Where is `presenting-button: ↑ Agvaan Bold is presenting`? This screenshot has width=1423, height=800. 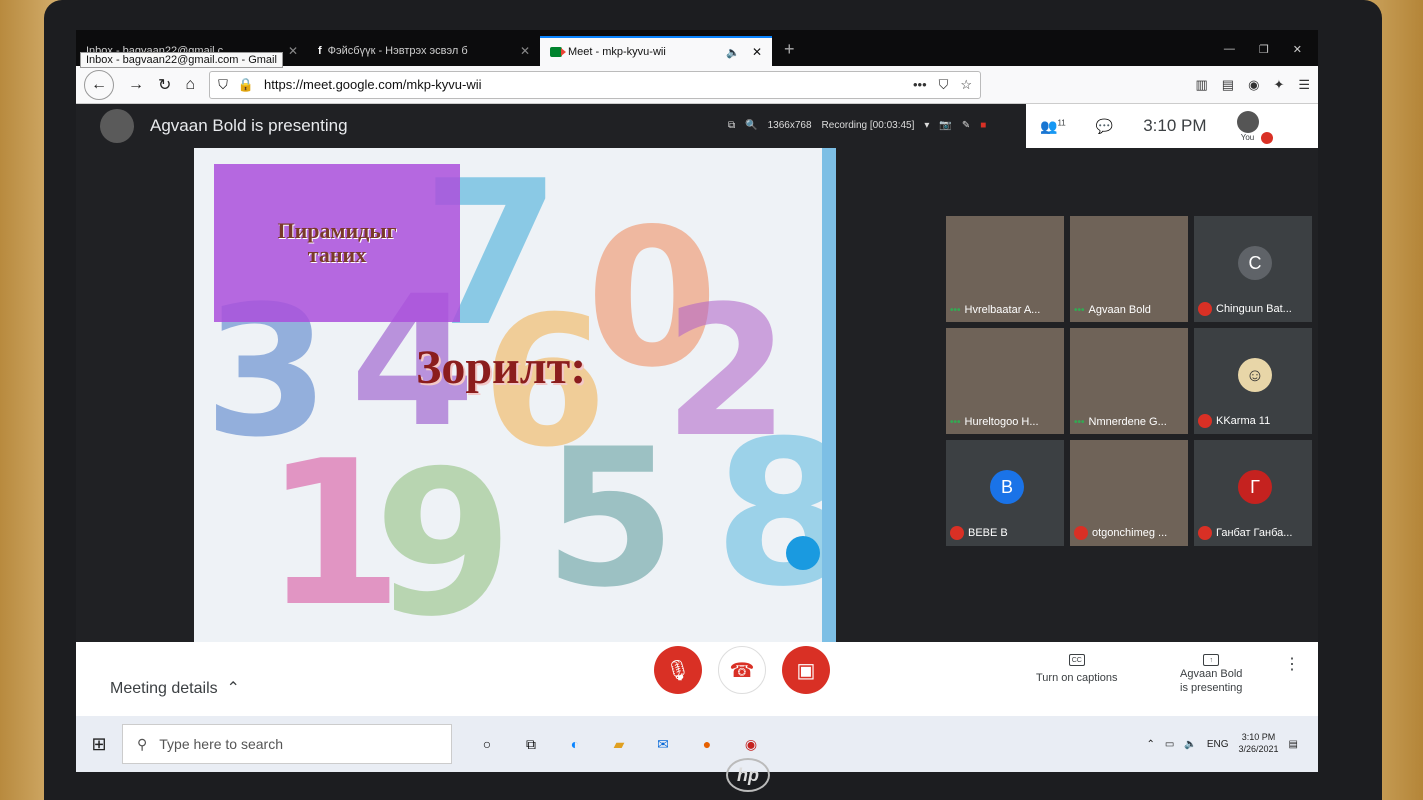 presenting-button: ↑ Agvaan Bold is presenting is located at coordinates (1211, 674).